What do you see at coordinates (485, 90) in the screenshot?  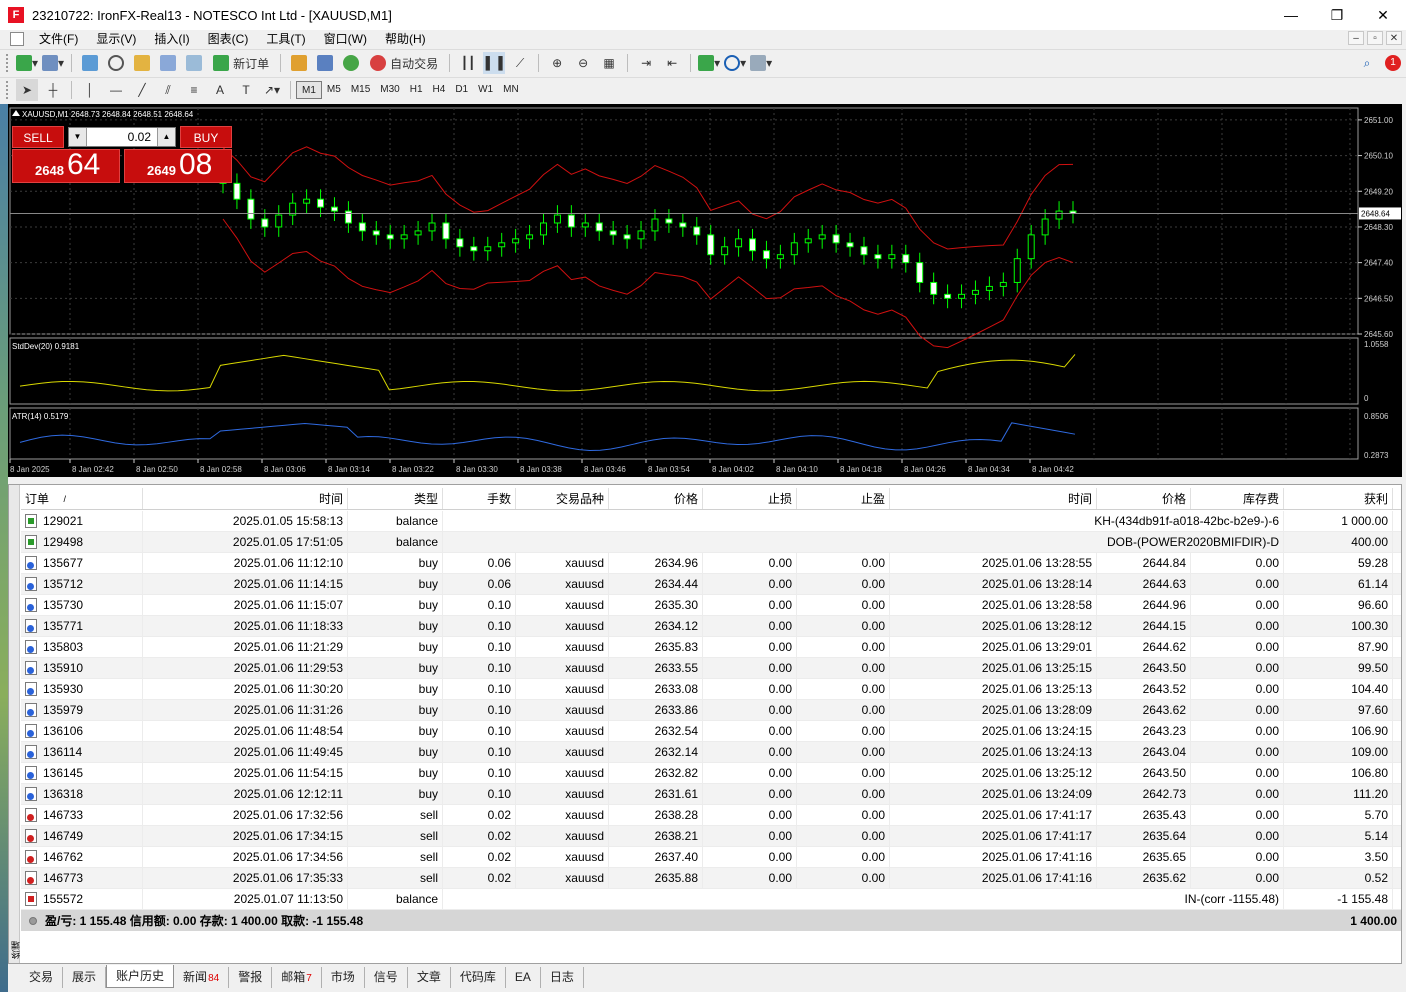 I see `timeframe-w1: W1` at bounding box center [485, 90].